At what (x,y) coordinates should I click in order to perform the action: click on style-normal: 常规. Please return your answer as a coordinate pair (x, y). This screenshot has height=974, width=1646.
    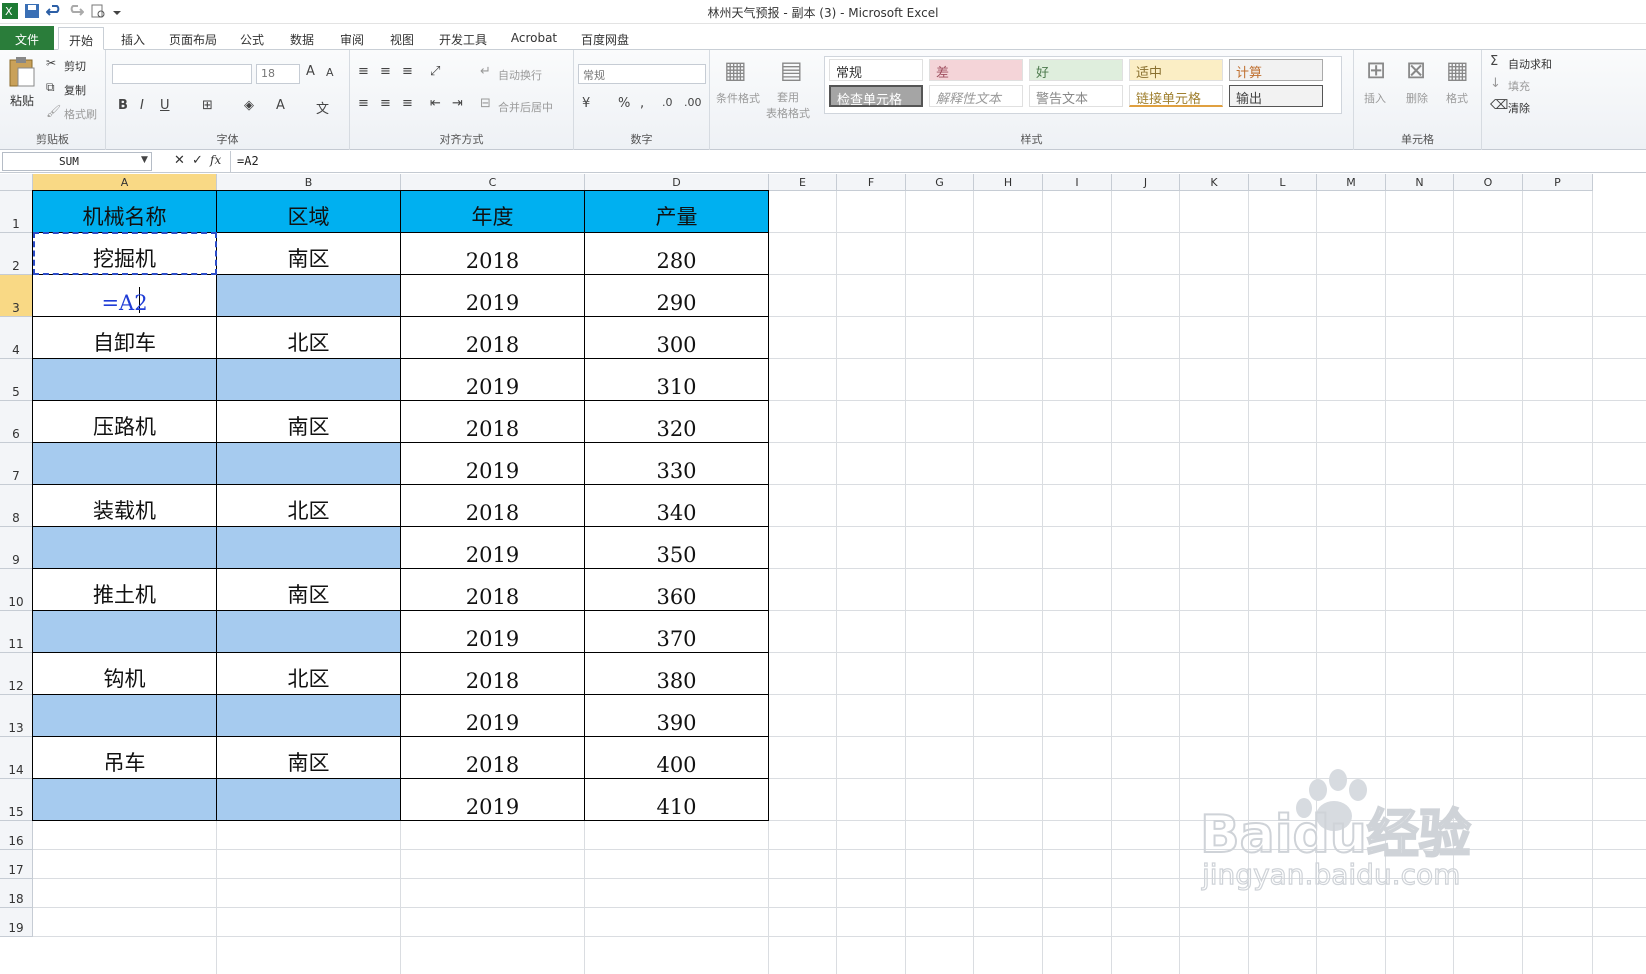
    Looking at the image, I should click on (876, 70).